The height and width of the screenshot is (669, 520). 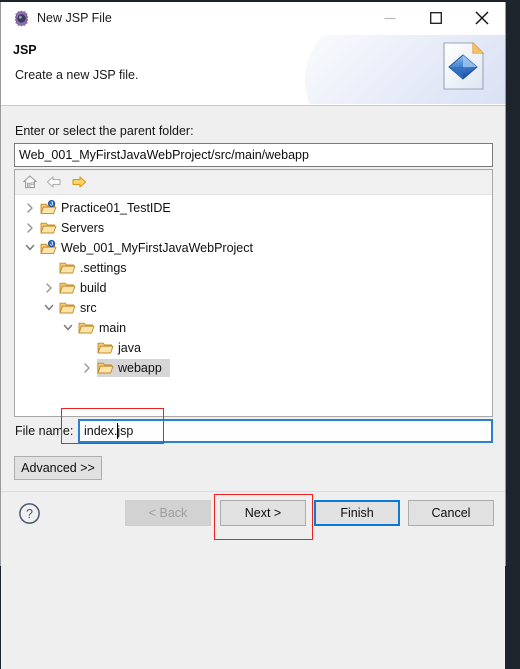 I want to click on back-arrow-icon, so click(x=54, y=182).